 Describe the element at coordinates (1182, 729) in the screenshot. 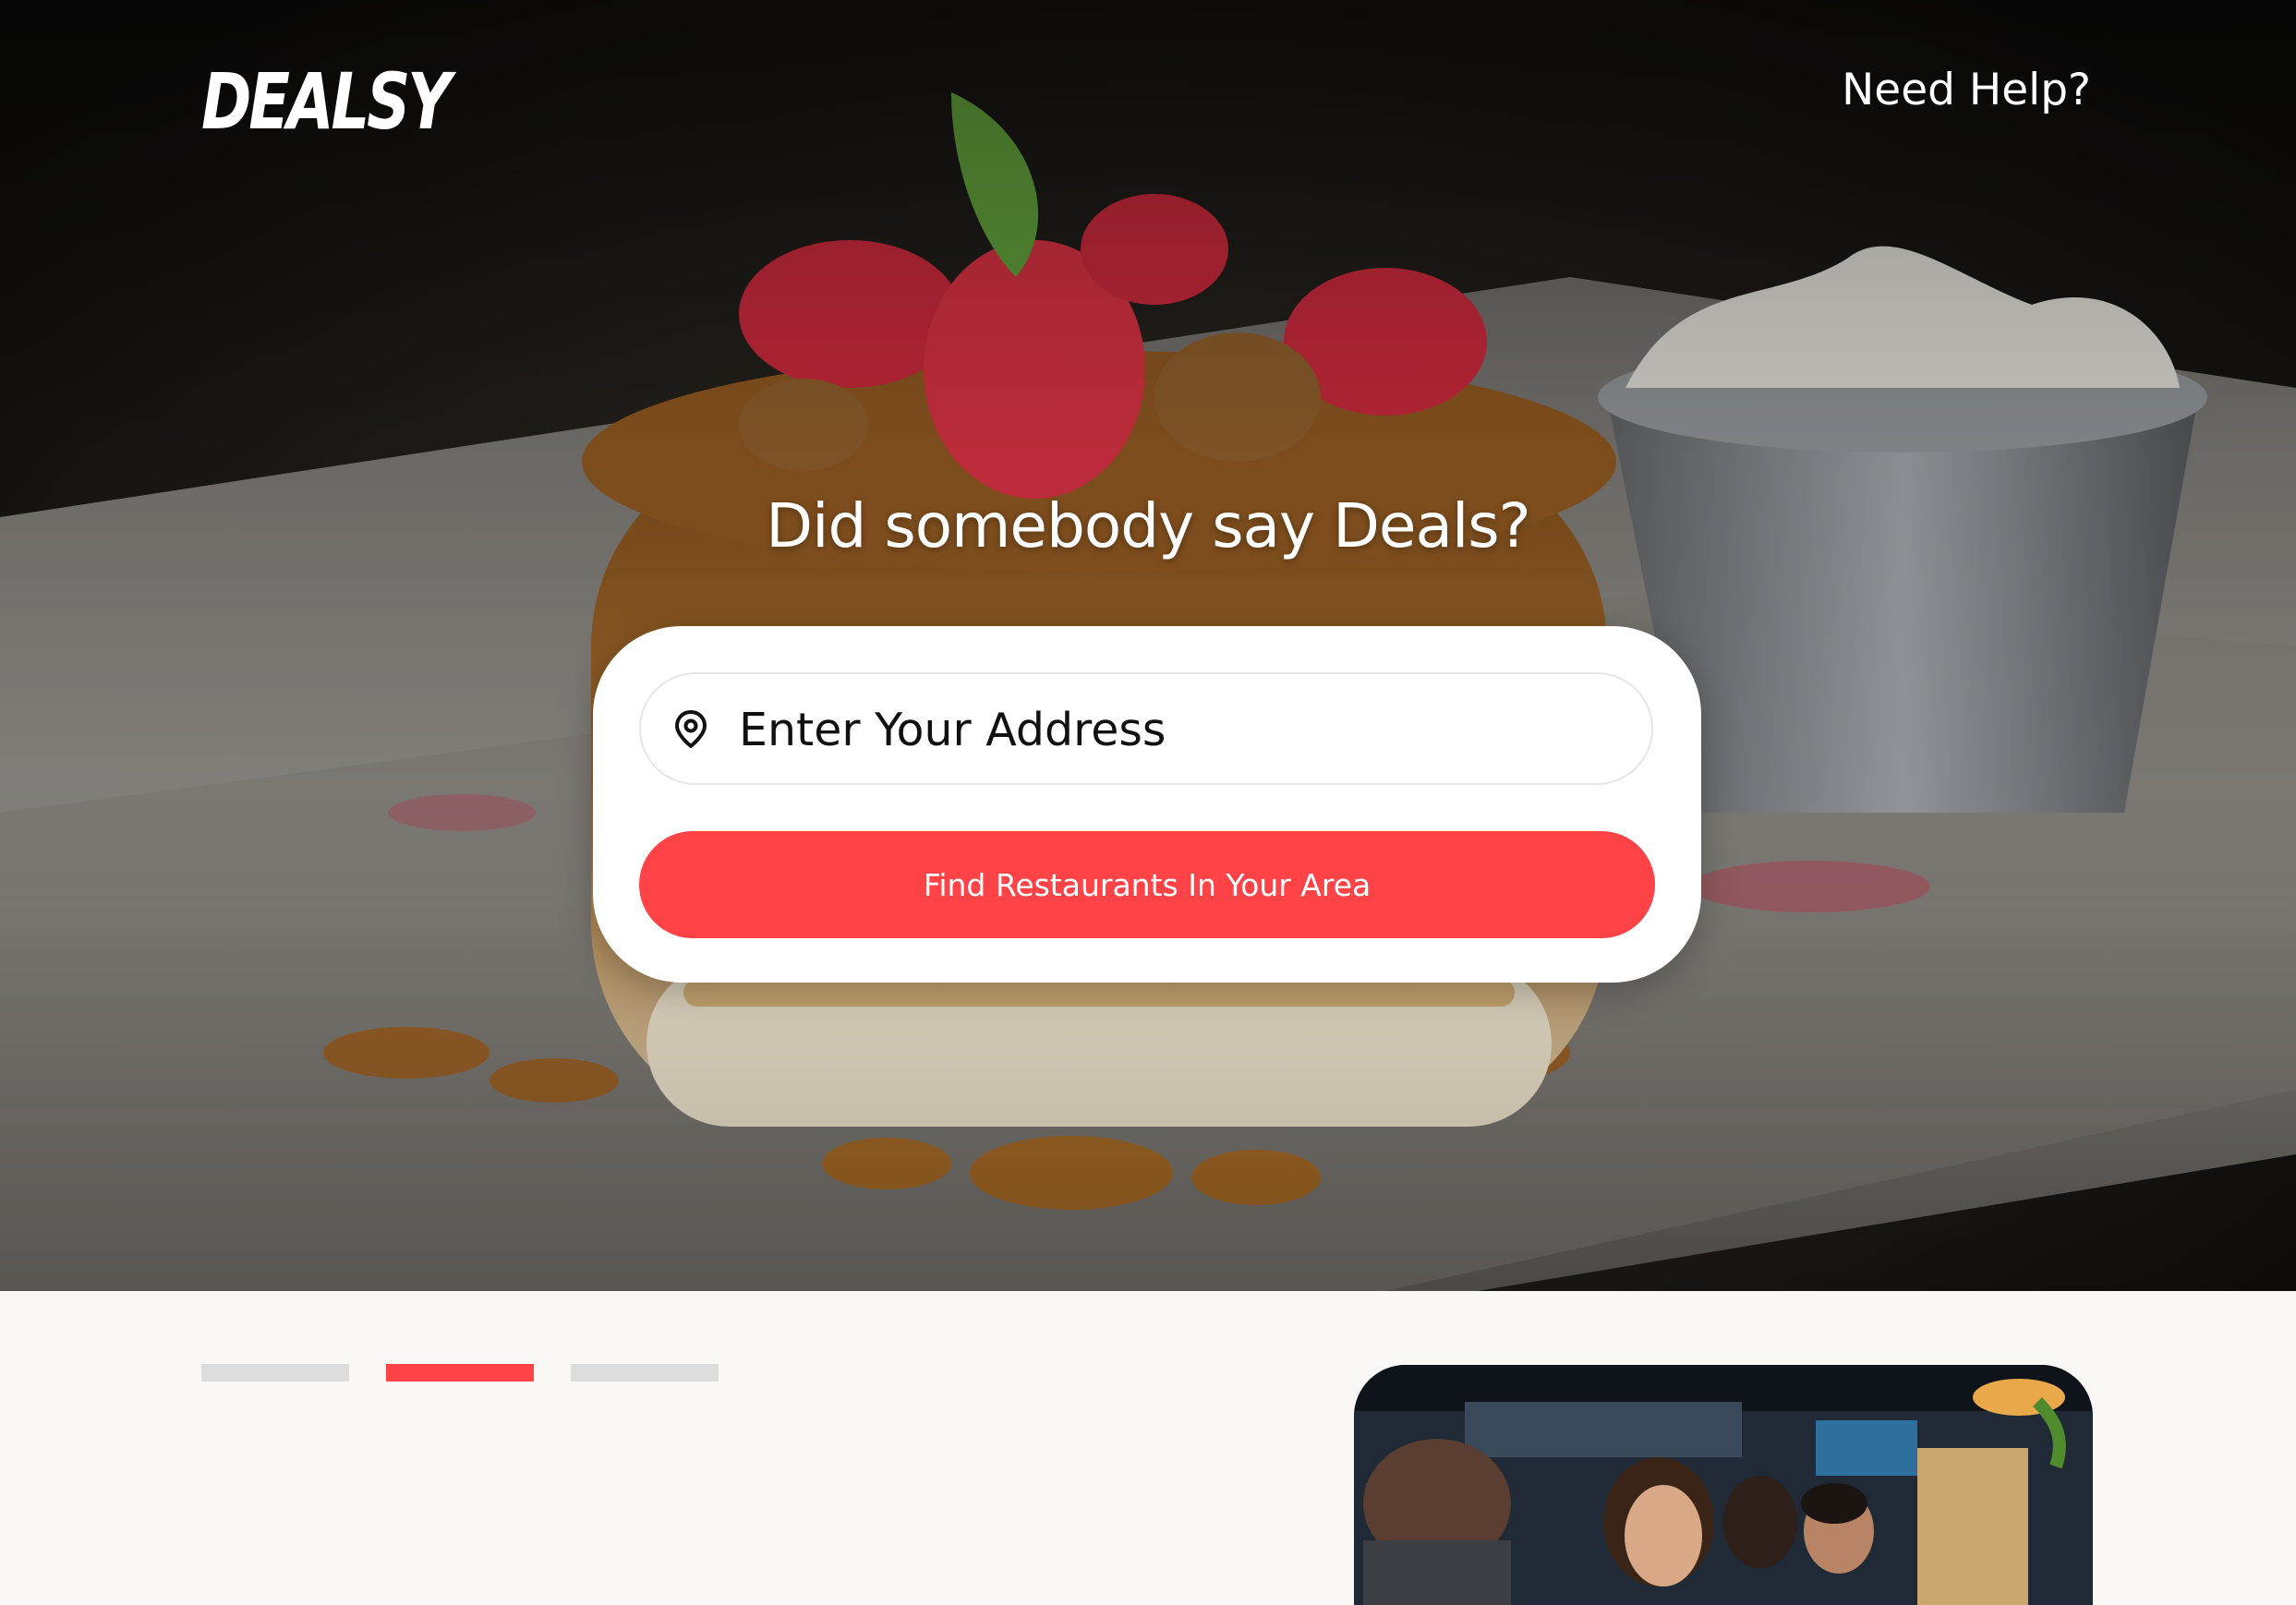

I see `address-input` at that location.